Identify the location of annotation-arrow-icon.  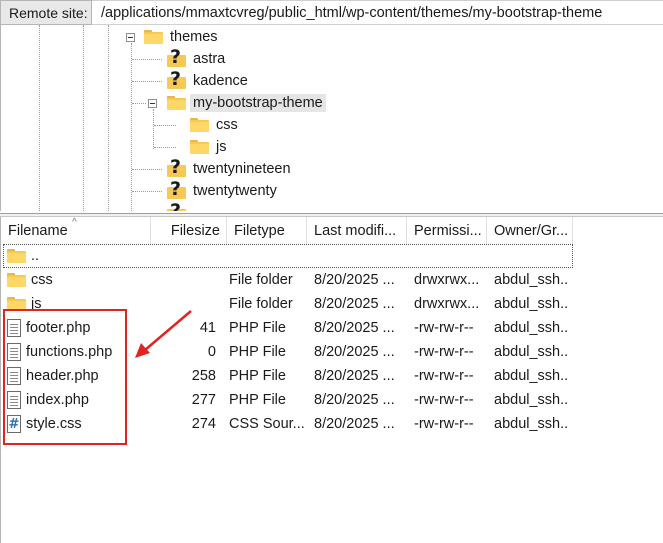
(163, 334).